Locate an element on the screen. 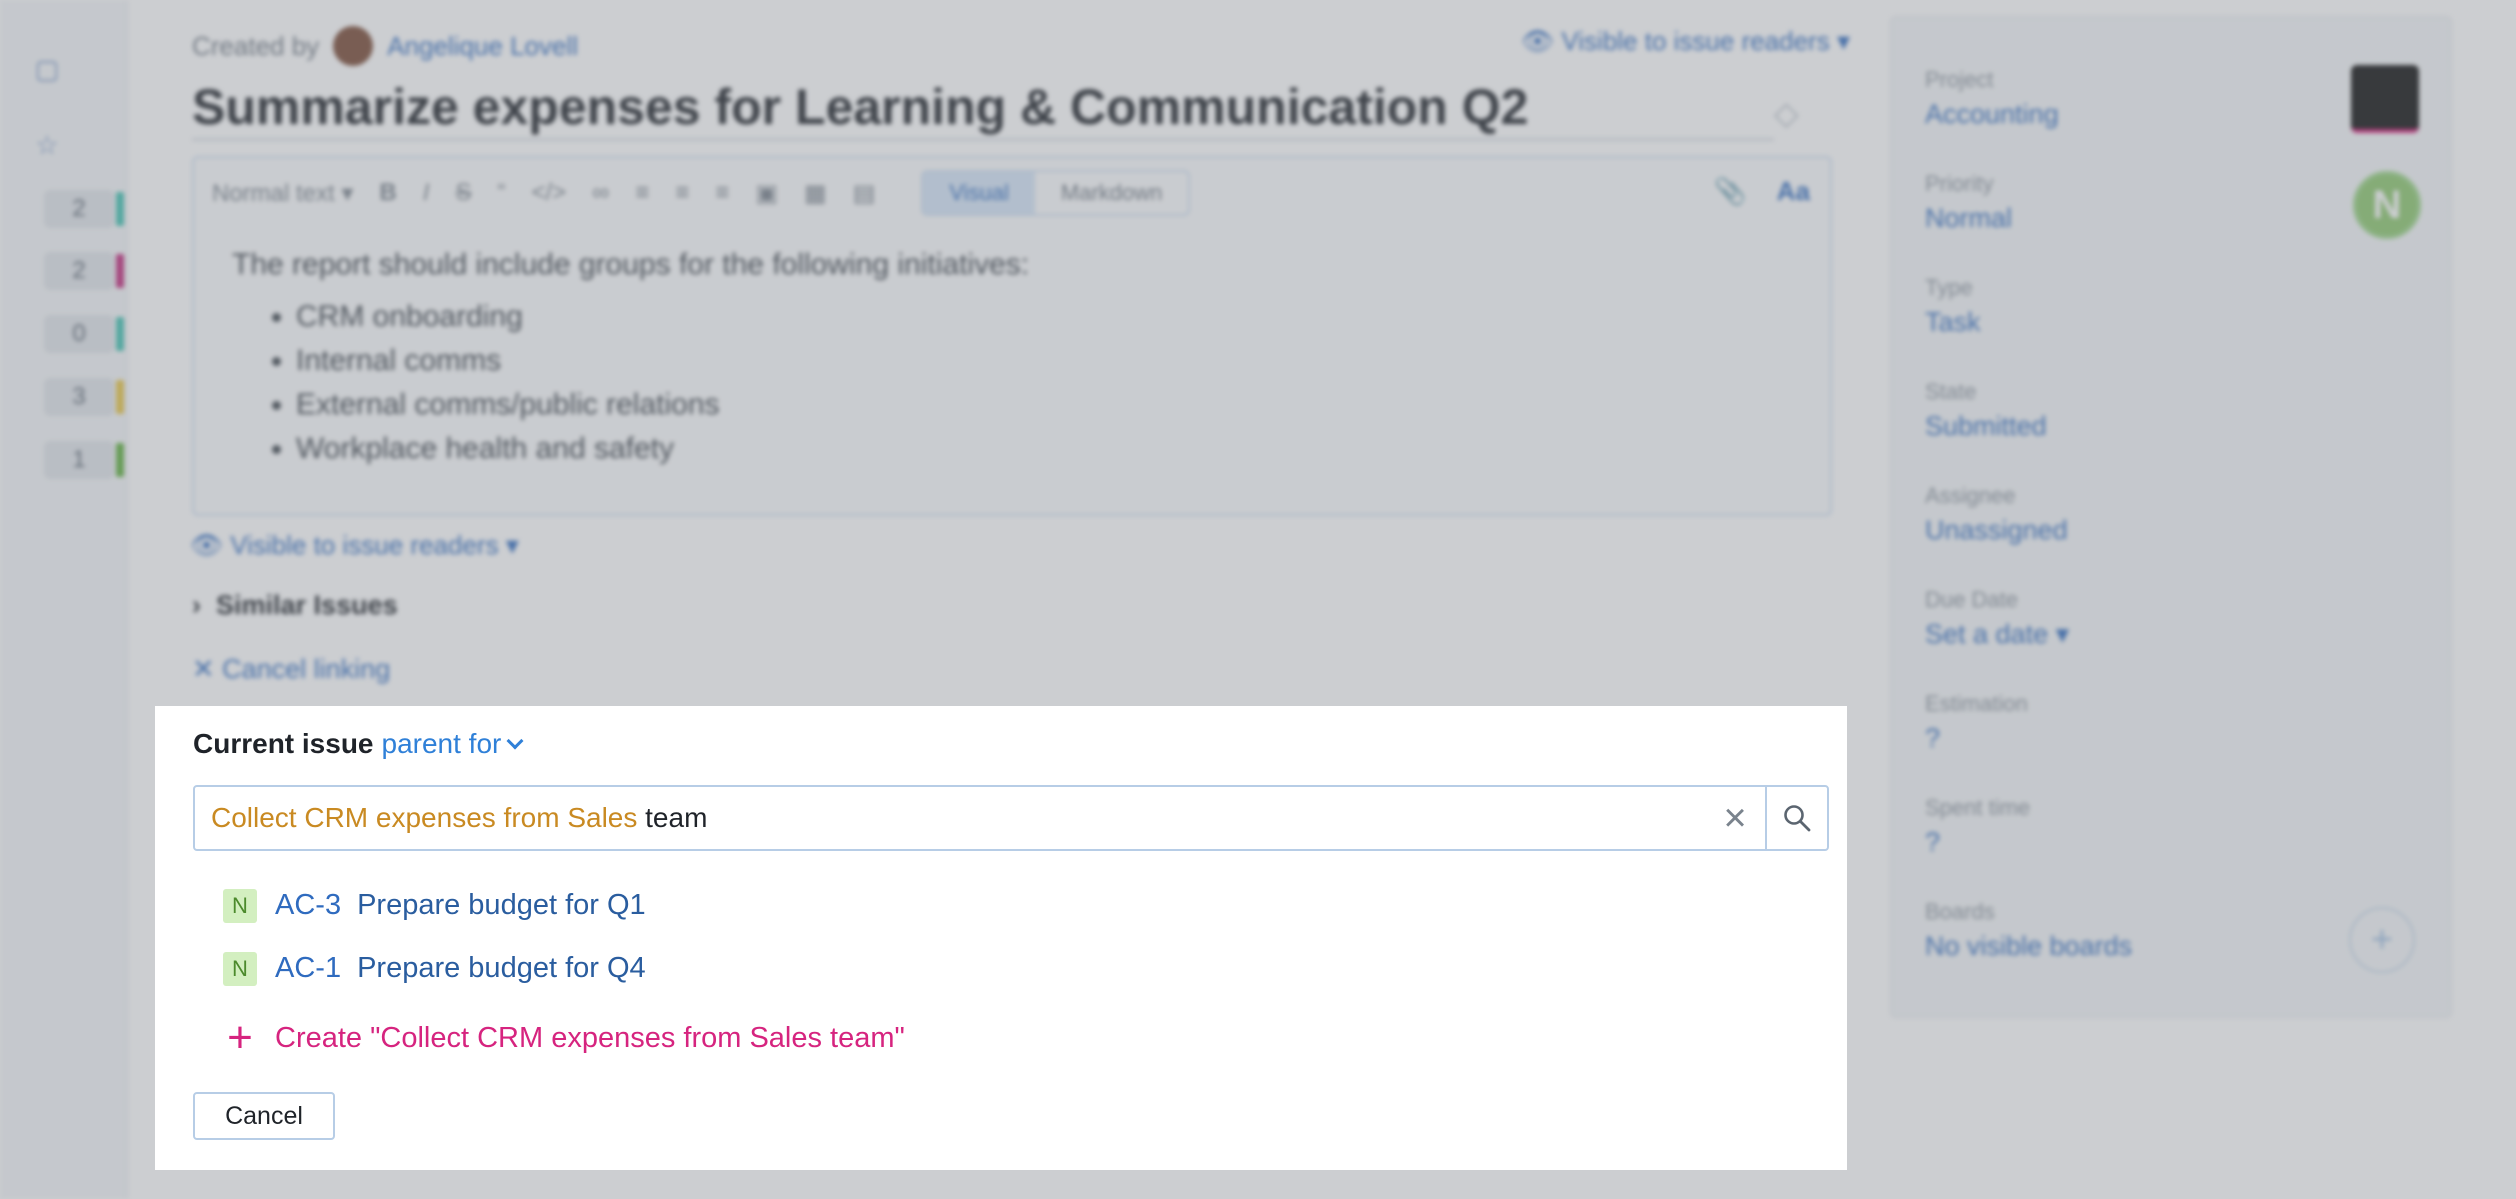  search-button is located at coordinates (1796, 818).